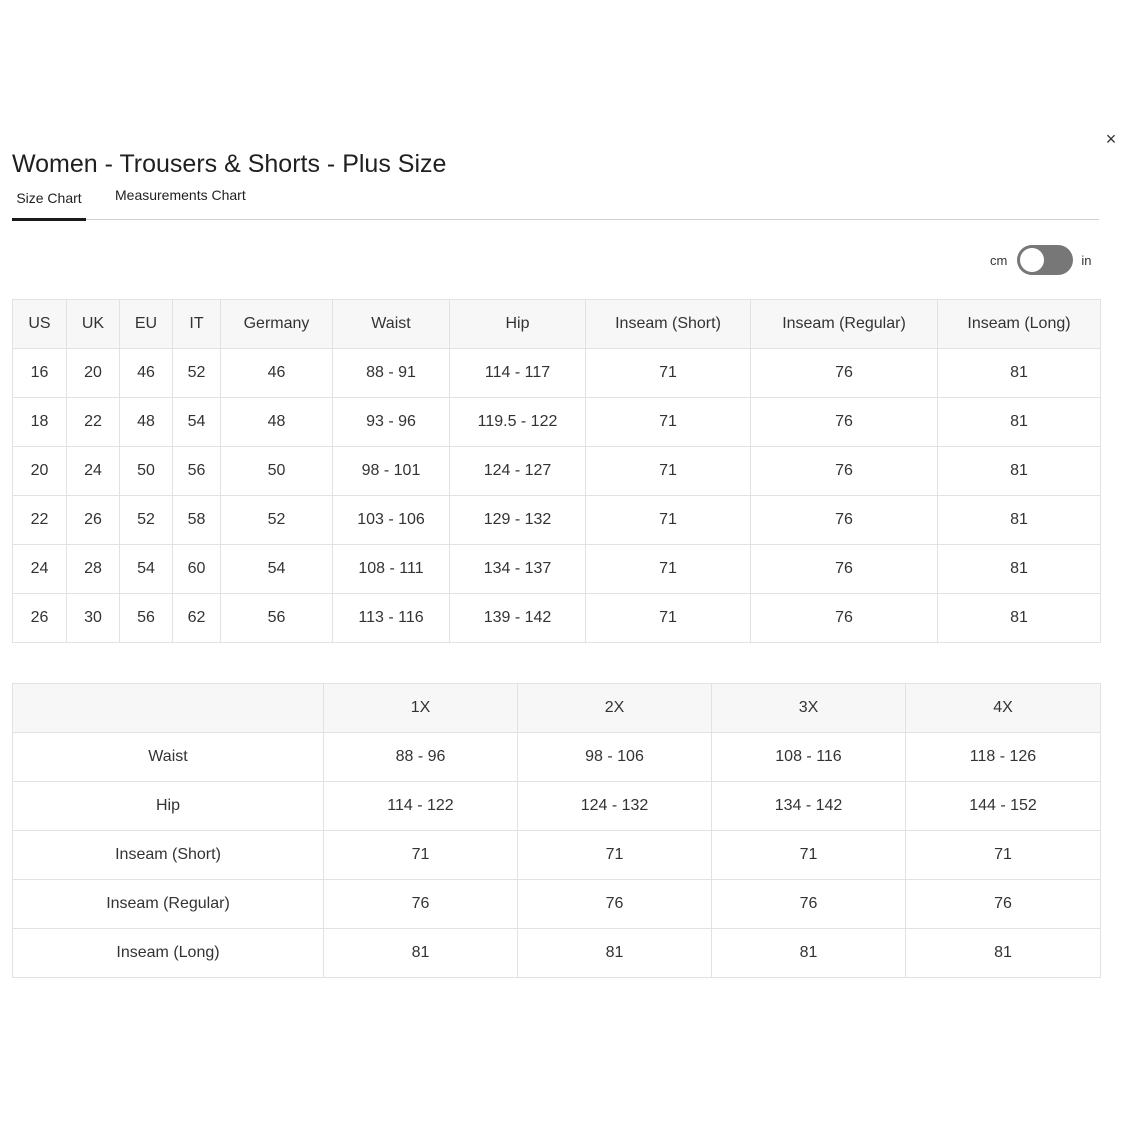 This screenshot has height=1124, width=1124. Describe the element at coordinates (420, 708) in the screenshot. I see `column-header: 1X` at that location.